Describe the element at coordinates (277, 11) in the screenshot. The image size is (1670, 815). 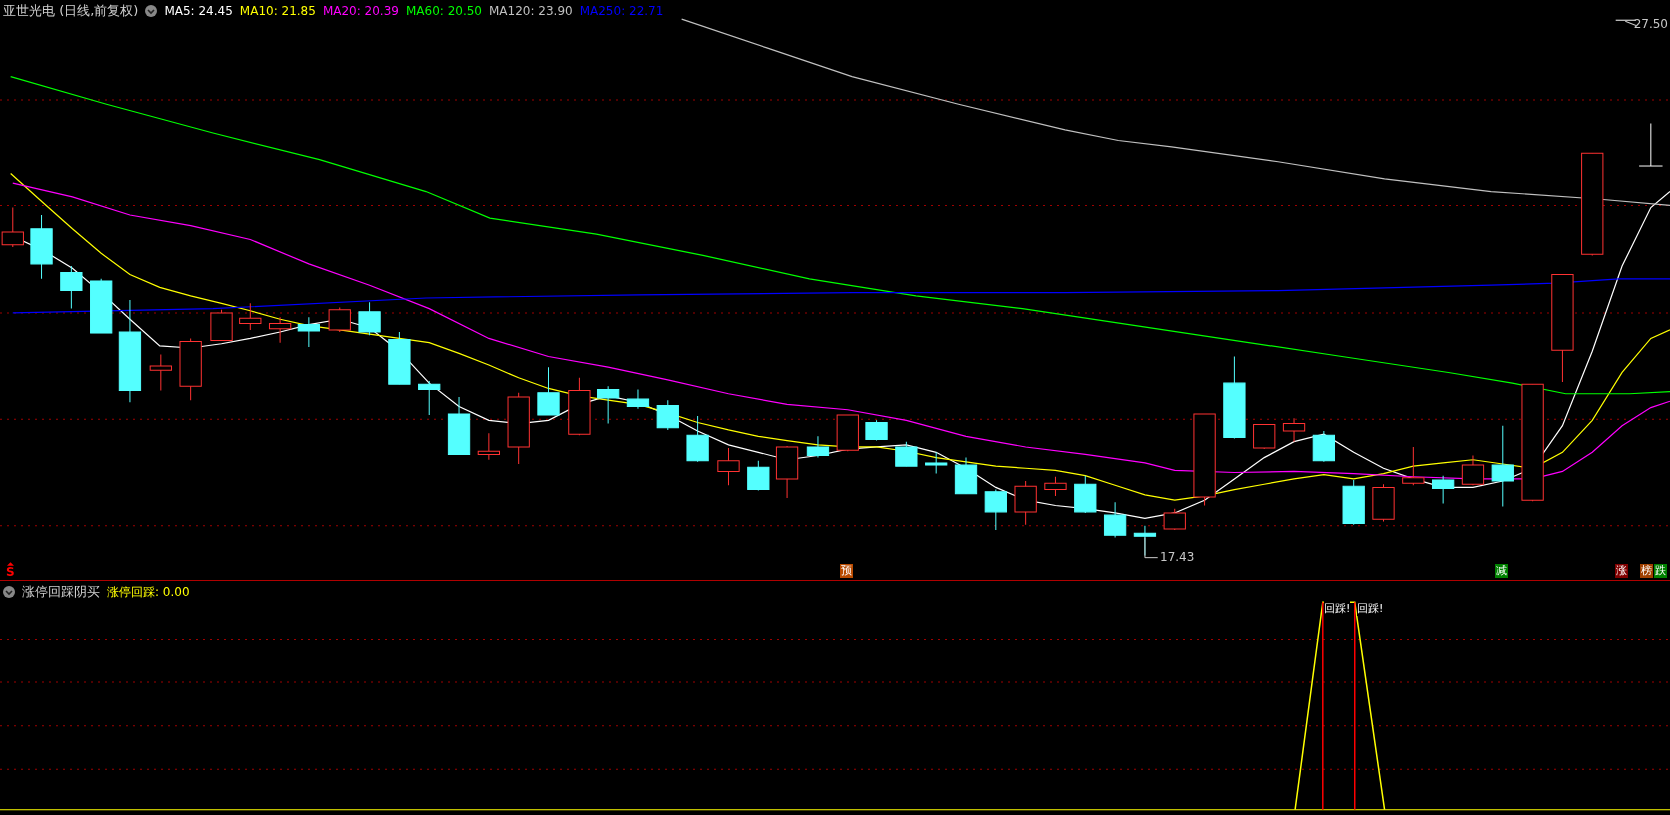
I see `moving-average-value: MA10: 21.85` at that location.